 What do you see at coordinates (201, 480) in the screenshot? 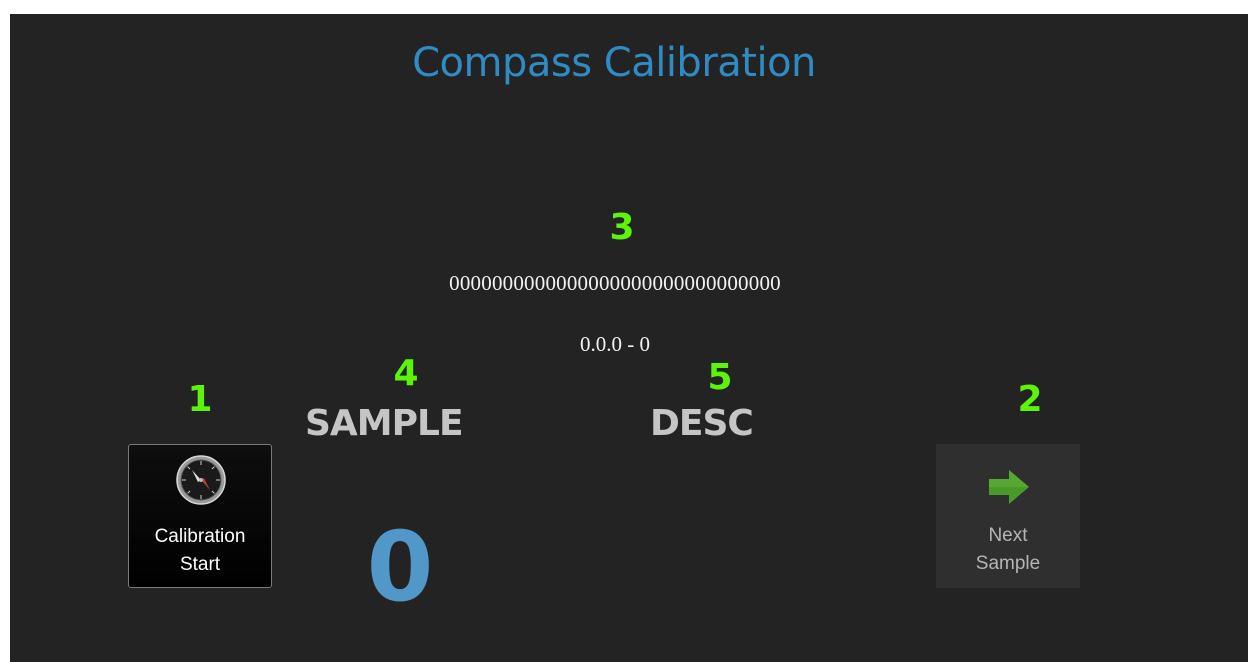
I see `compass-icon` at bounding box center [201, 480].